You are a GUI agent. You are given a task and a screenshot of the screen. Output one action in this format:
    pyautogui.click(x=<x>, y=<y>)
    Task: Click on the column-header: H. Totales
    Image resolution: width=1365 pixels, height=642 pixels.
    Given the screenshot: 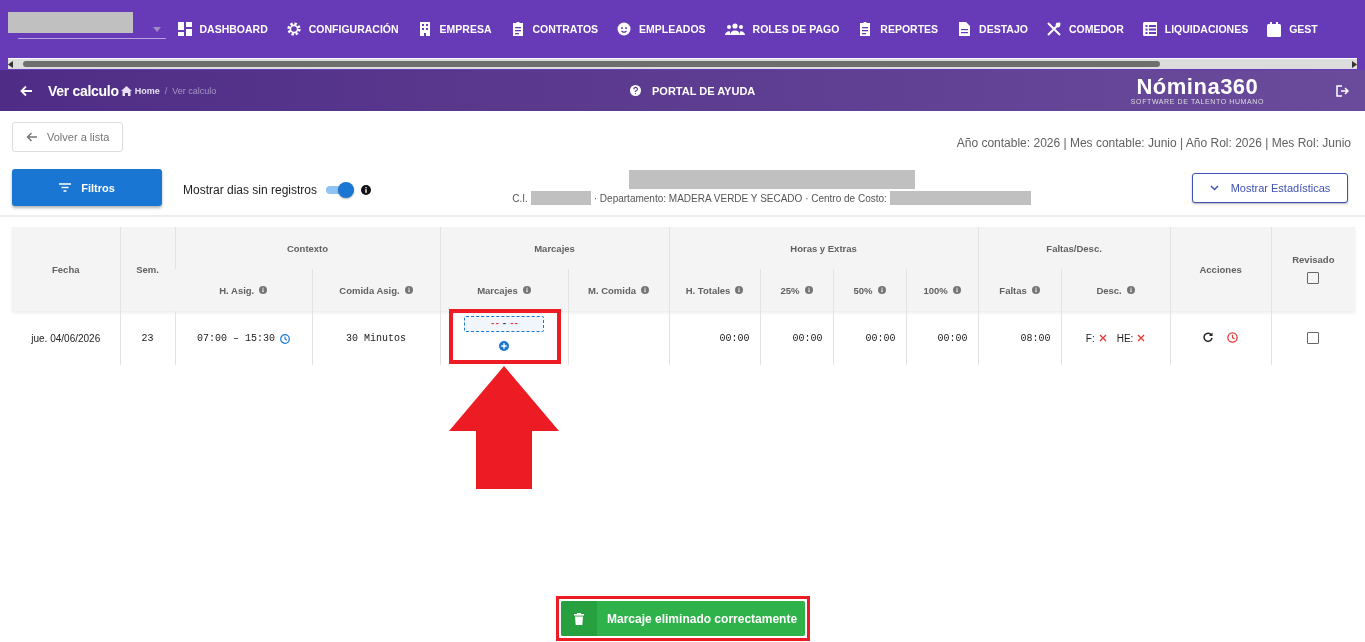 What is the action you would take?
    pyautogui.click(x=708, y=290)
    